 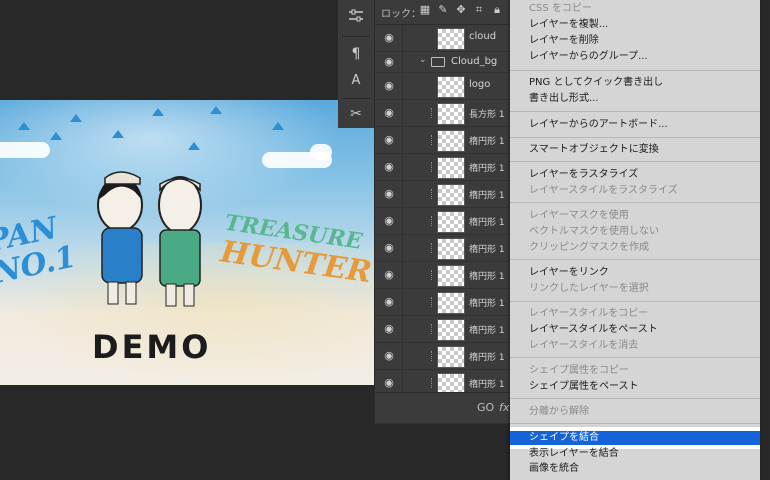 I want to click on menu-item: ベクトルマスクを使用しない, so click(x=635, y=232).